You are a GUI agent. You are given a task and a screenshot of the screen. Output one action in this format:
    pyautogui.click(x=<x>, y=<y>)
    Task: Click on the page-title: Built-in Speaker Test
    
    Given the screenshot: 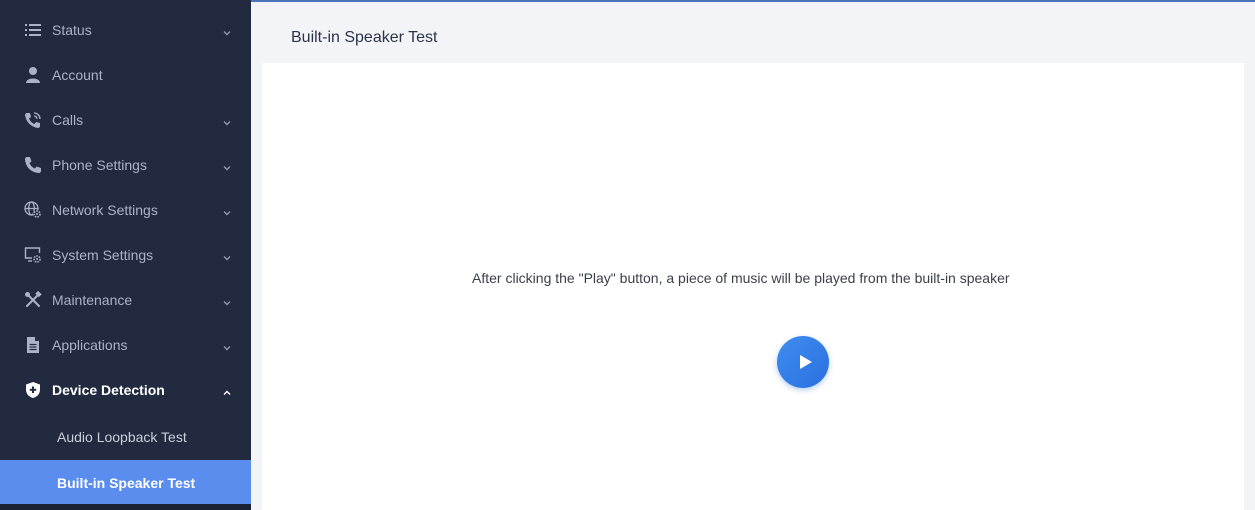 What is the action you would take?
    pyautogui.click(x=364, y=37)
    